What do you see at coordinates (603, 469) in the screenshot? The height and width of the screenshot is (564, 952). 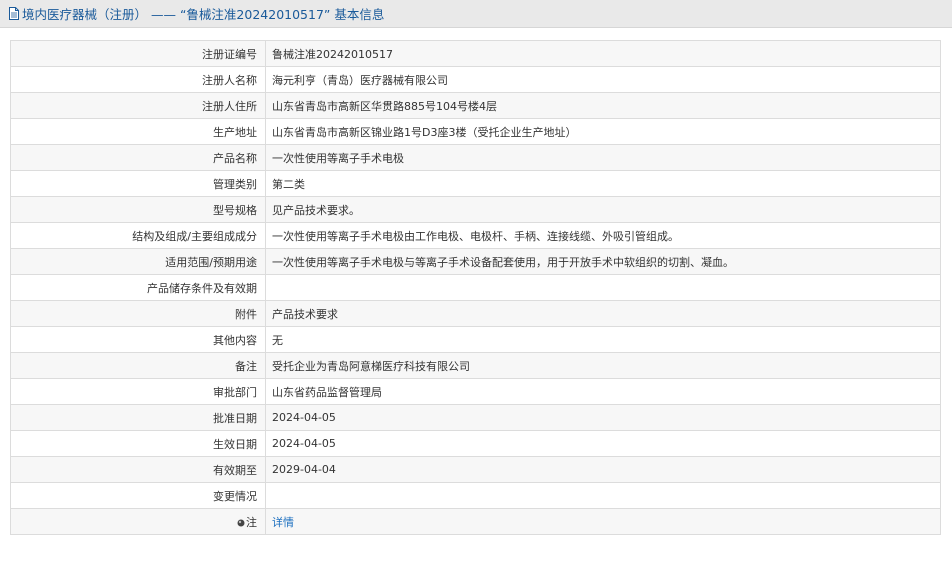 I see `row-value: 2029-04-04` at bounding box center [603, 469].